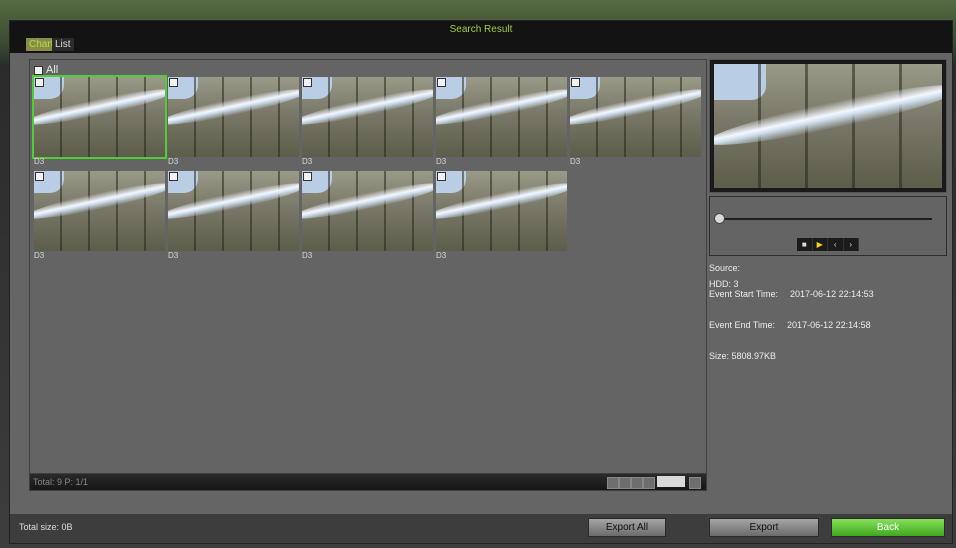 The height and width of the screenshot is (548, 956). I want to click on dialog-title: Search Result, so click(481, 29).